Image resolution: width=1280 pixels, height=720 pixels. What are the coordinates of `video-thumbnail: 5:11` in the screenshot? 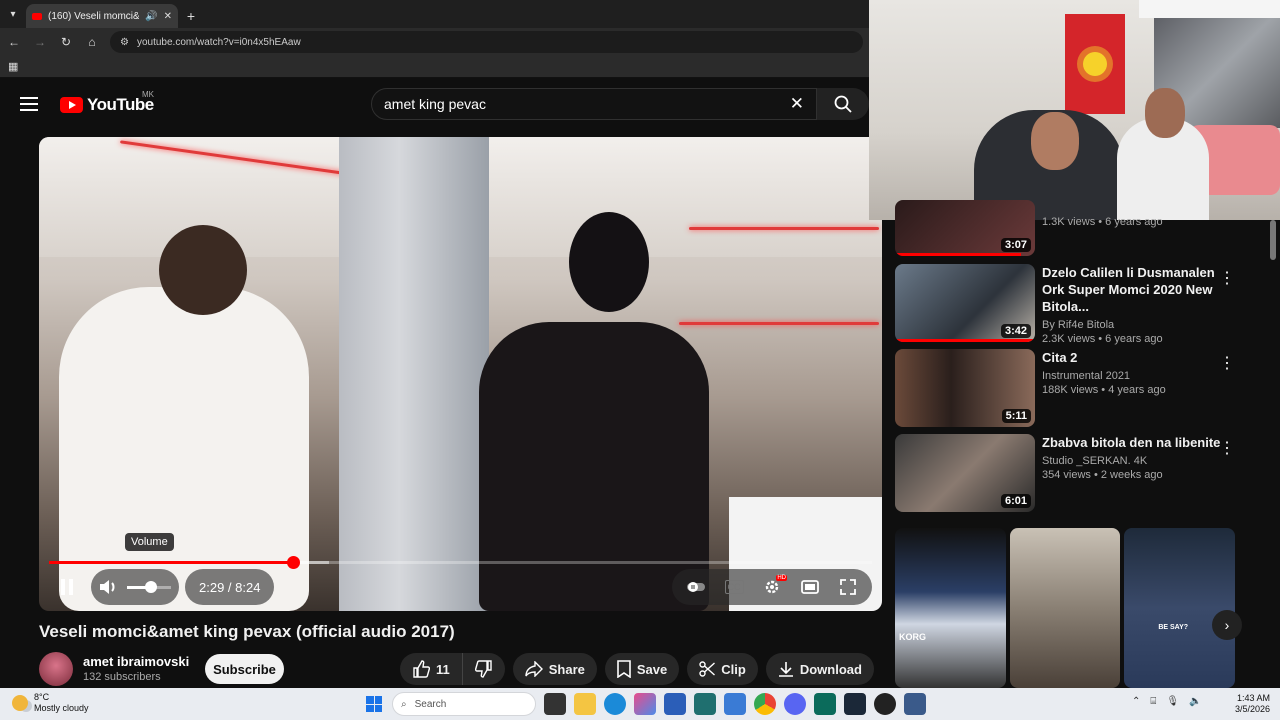 It's located at (965, 388).